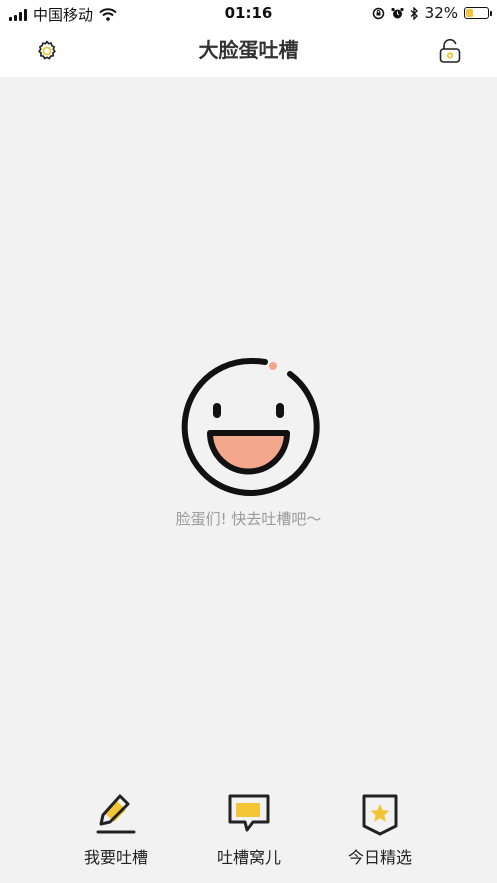 The height and width of the screenshot is (883, 497). I want to click on empty-message: 脸蛋们! 快去吐槽吧～, so click(248, 519).